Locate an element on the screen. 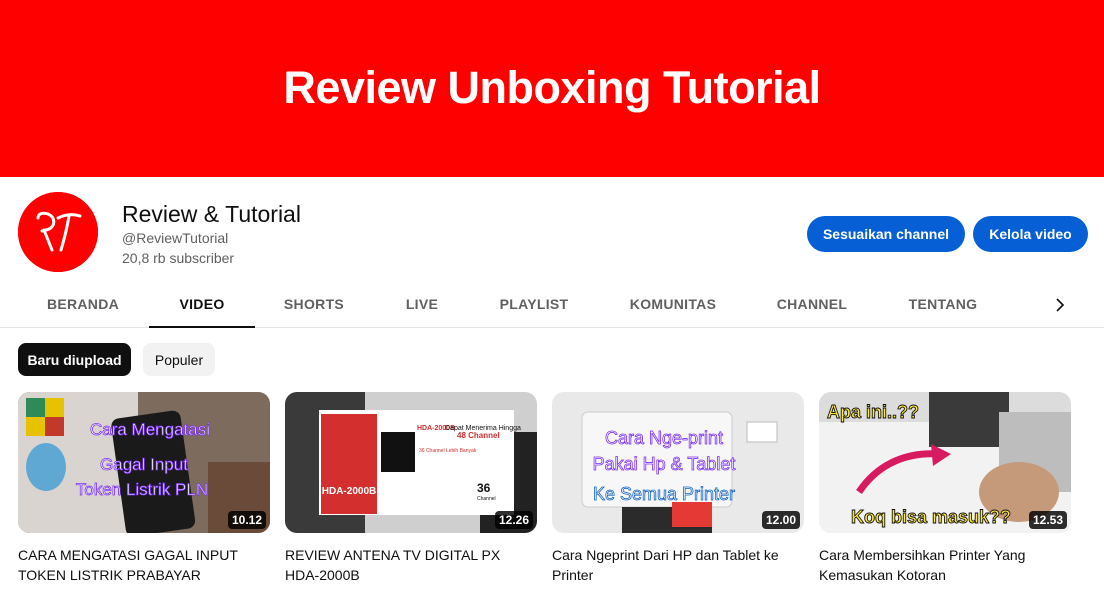  overlay-text: 36 Channel Lebih Banyak is located at coordinates (448, 451).